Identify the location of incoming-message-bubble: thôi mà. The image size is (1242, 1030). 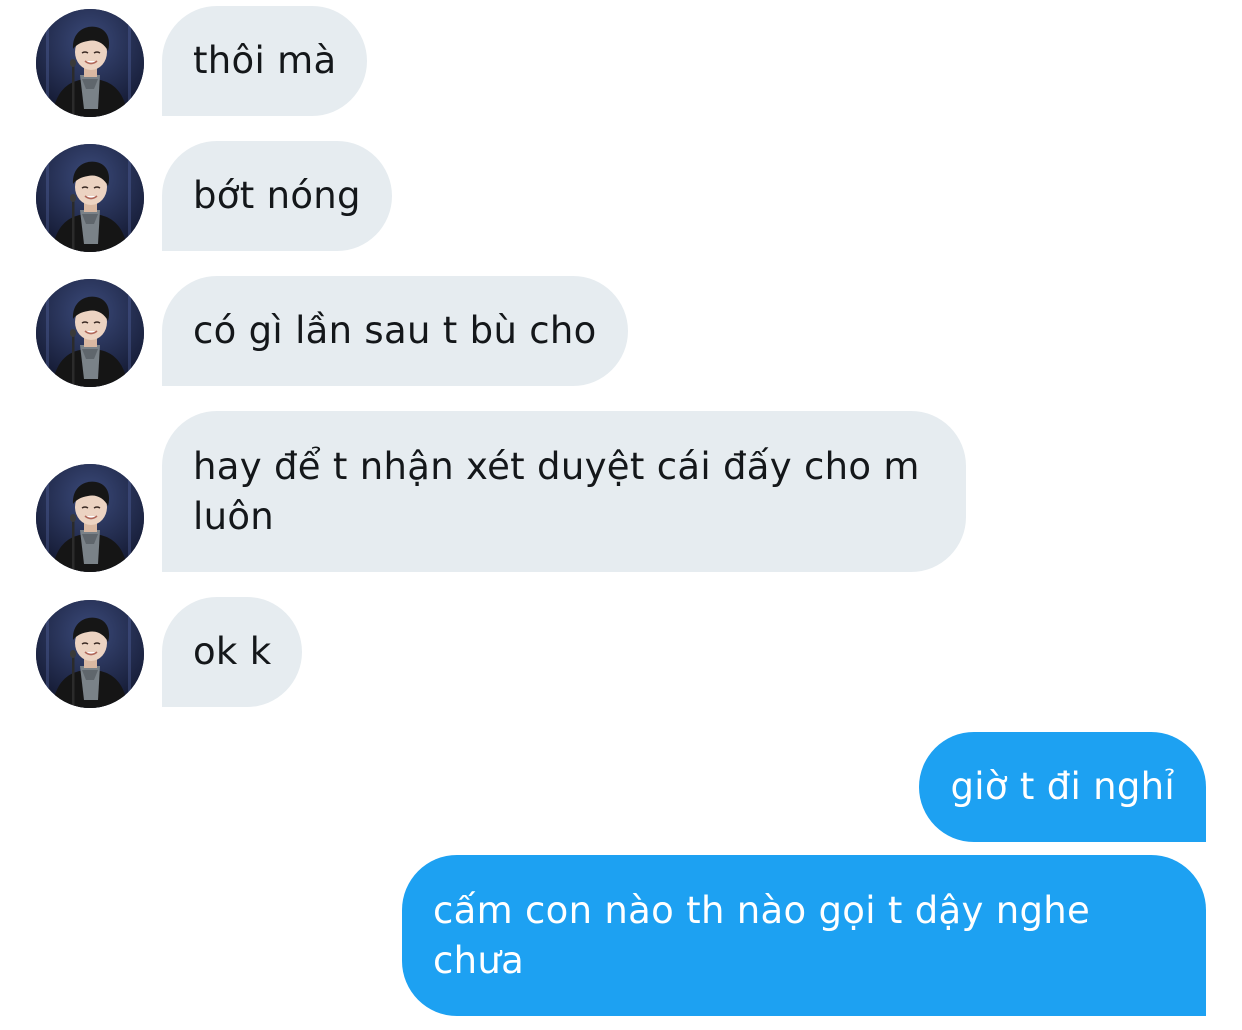
(265, 61).